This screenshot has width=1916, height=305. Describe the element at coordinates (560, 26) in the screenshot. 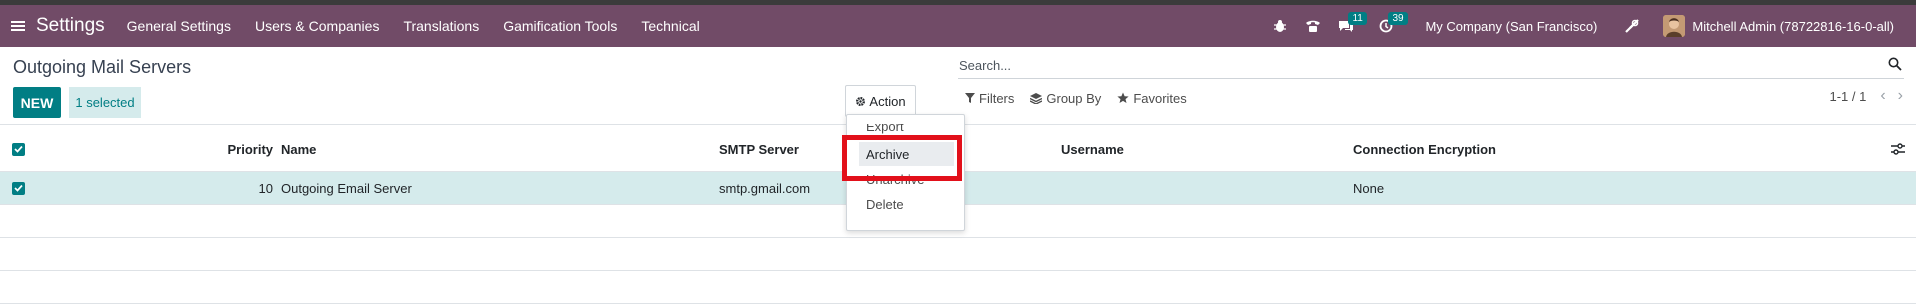

I see `menu-gamification-tools: Gamification Tools` at that location.